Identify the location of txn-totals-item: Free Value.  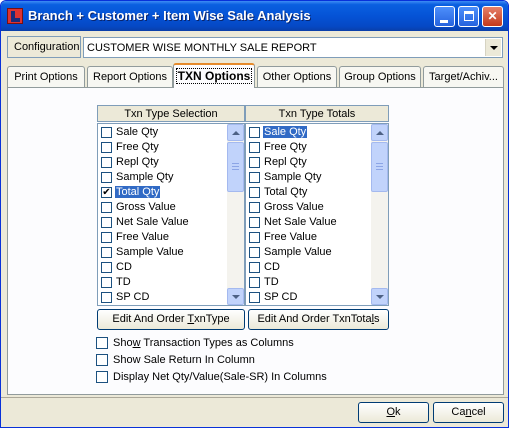
(310, 237).